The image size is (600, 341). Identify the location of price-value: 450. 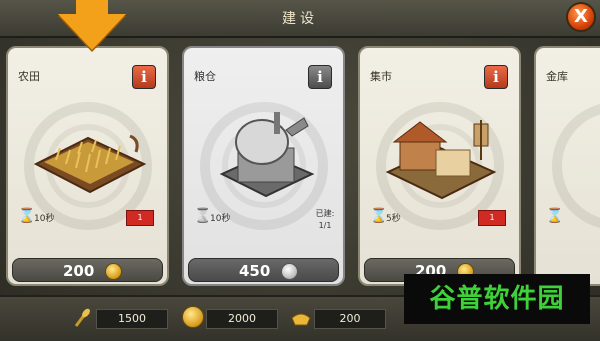
(255, 271).